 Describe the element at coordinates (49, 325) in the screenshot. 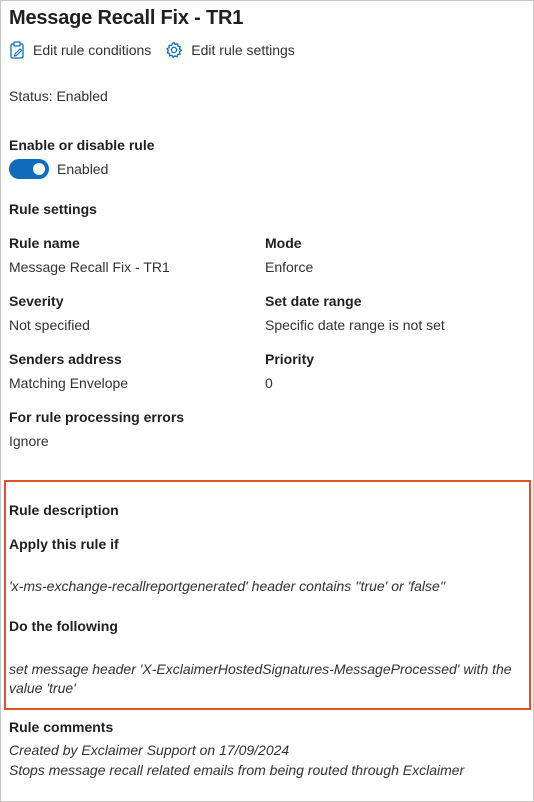

I see `severity-value: Not specified` at that location.